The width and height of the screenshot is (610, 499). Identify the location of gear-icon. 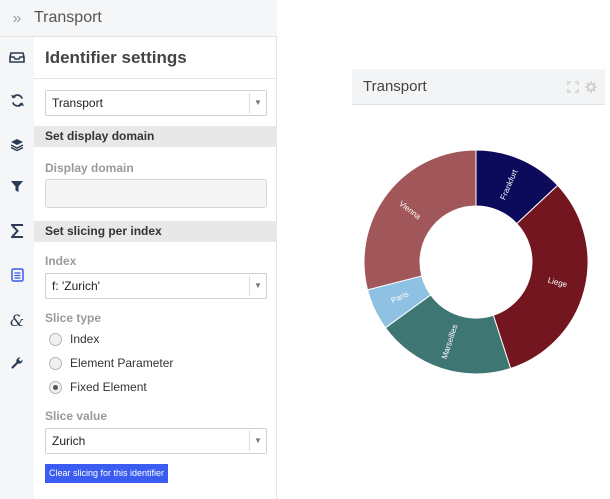
(591, 86).